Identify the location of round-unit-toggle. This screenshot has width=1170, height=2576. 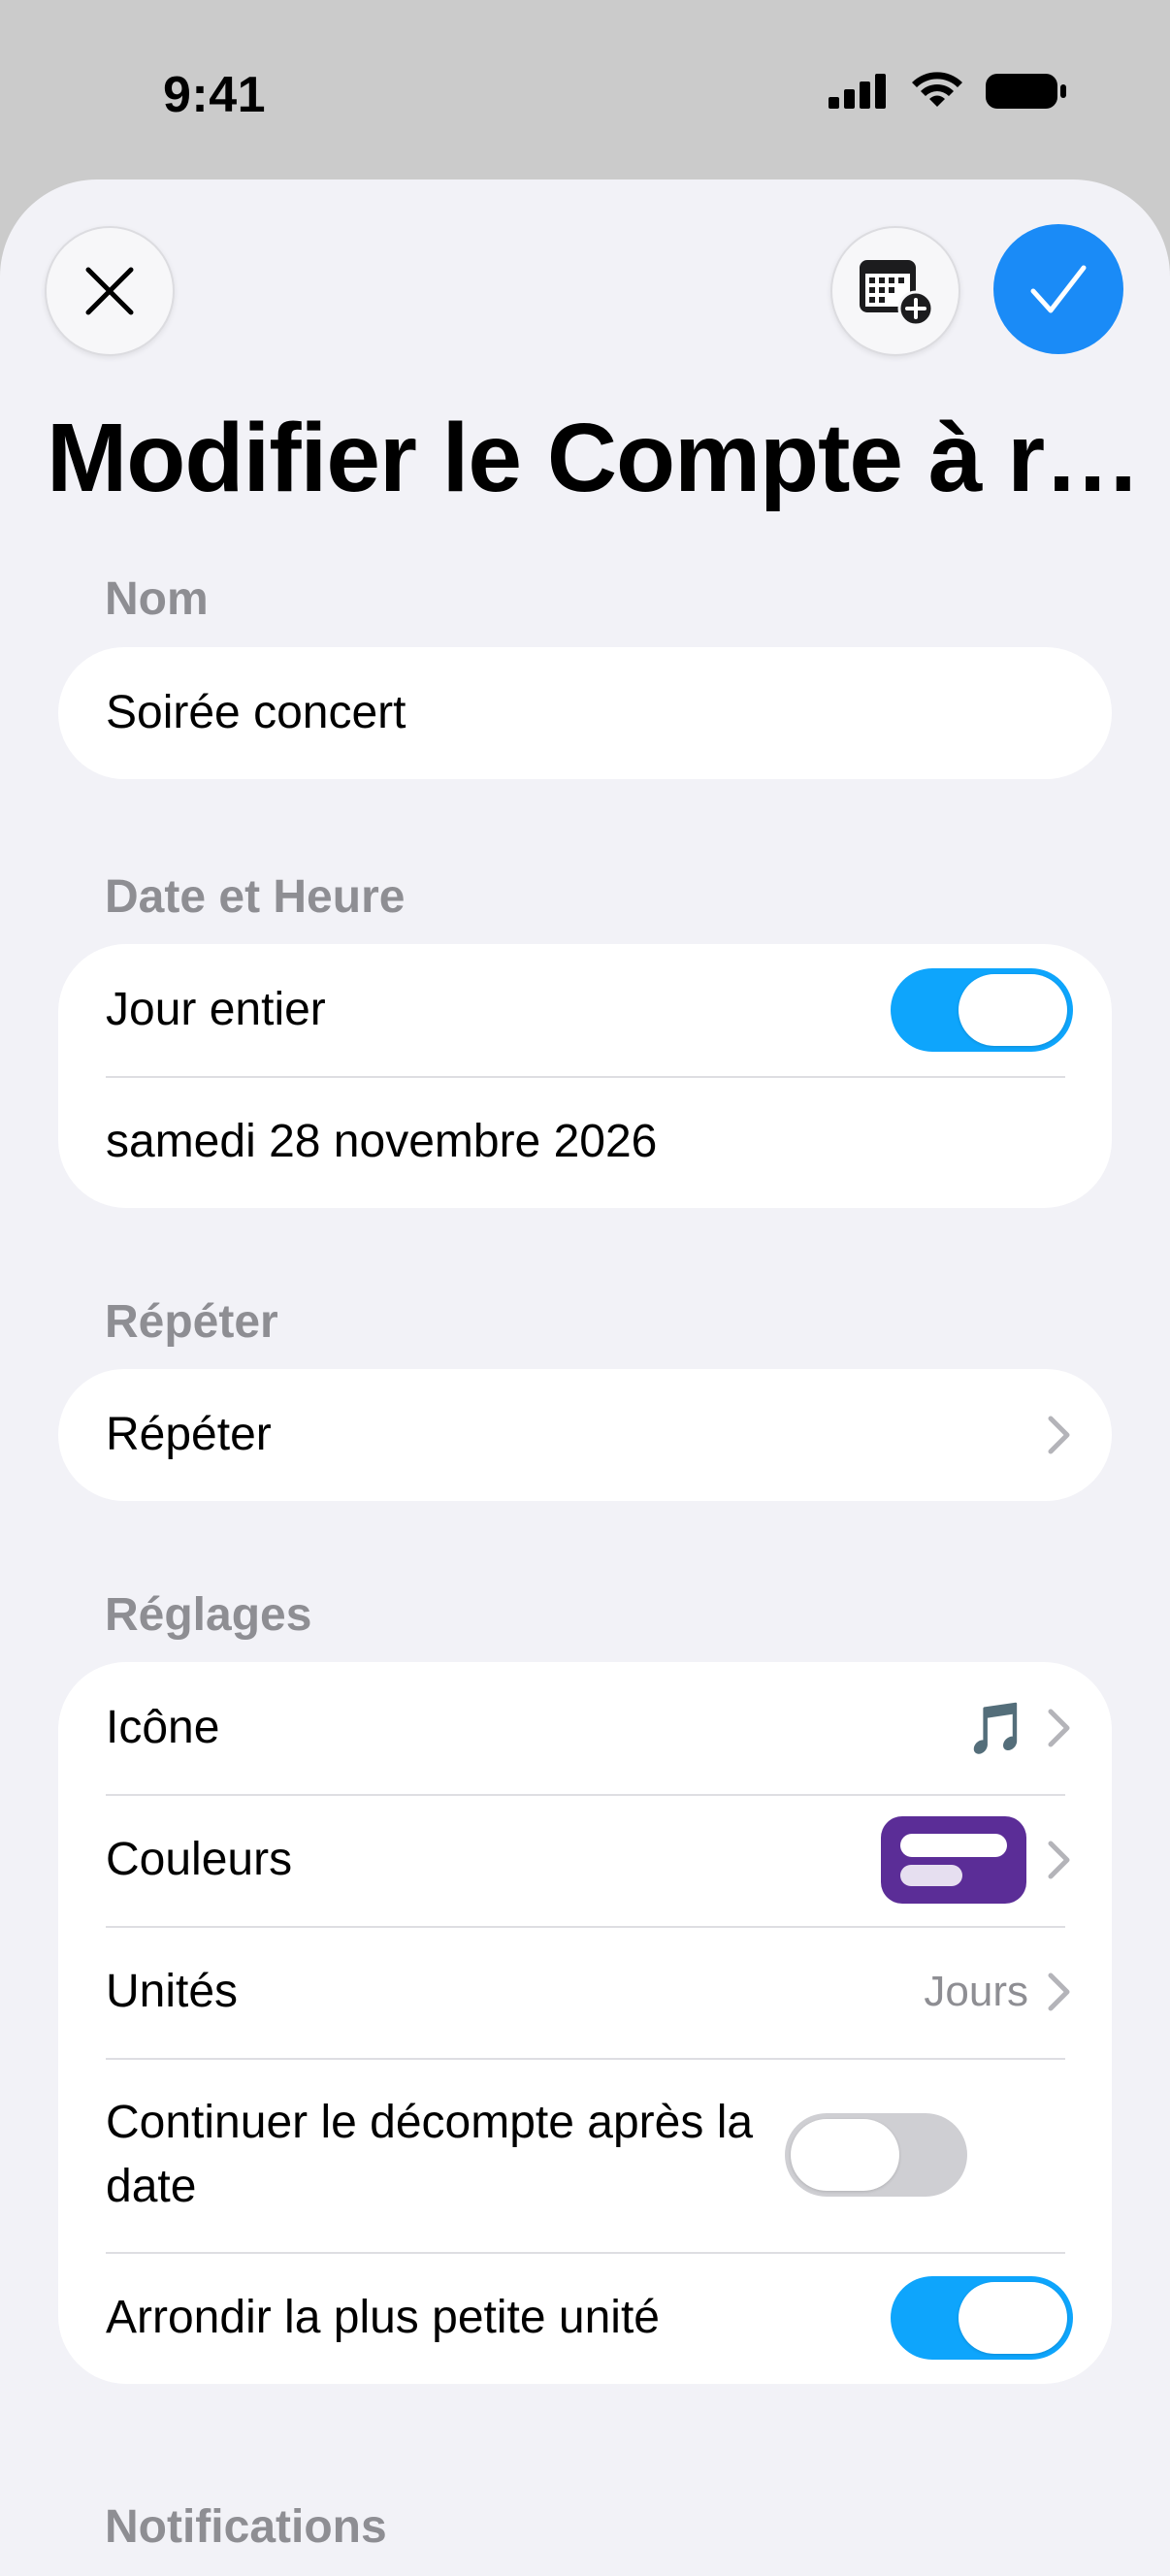
(982, 2318).